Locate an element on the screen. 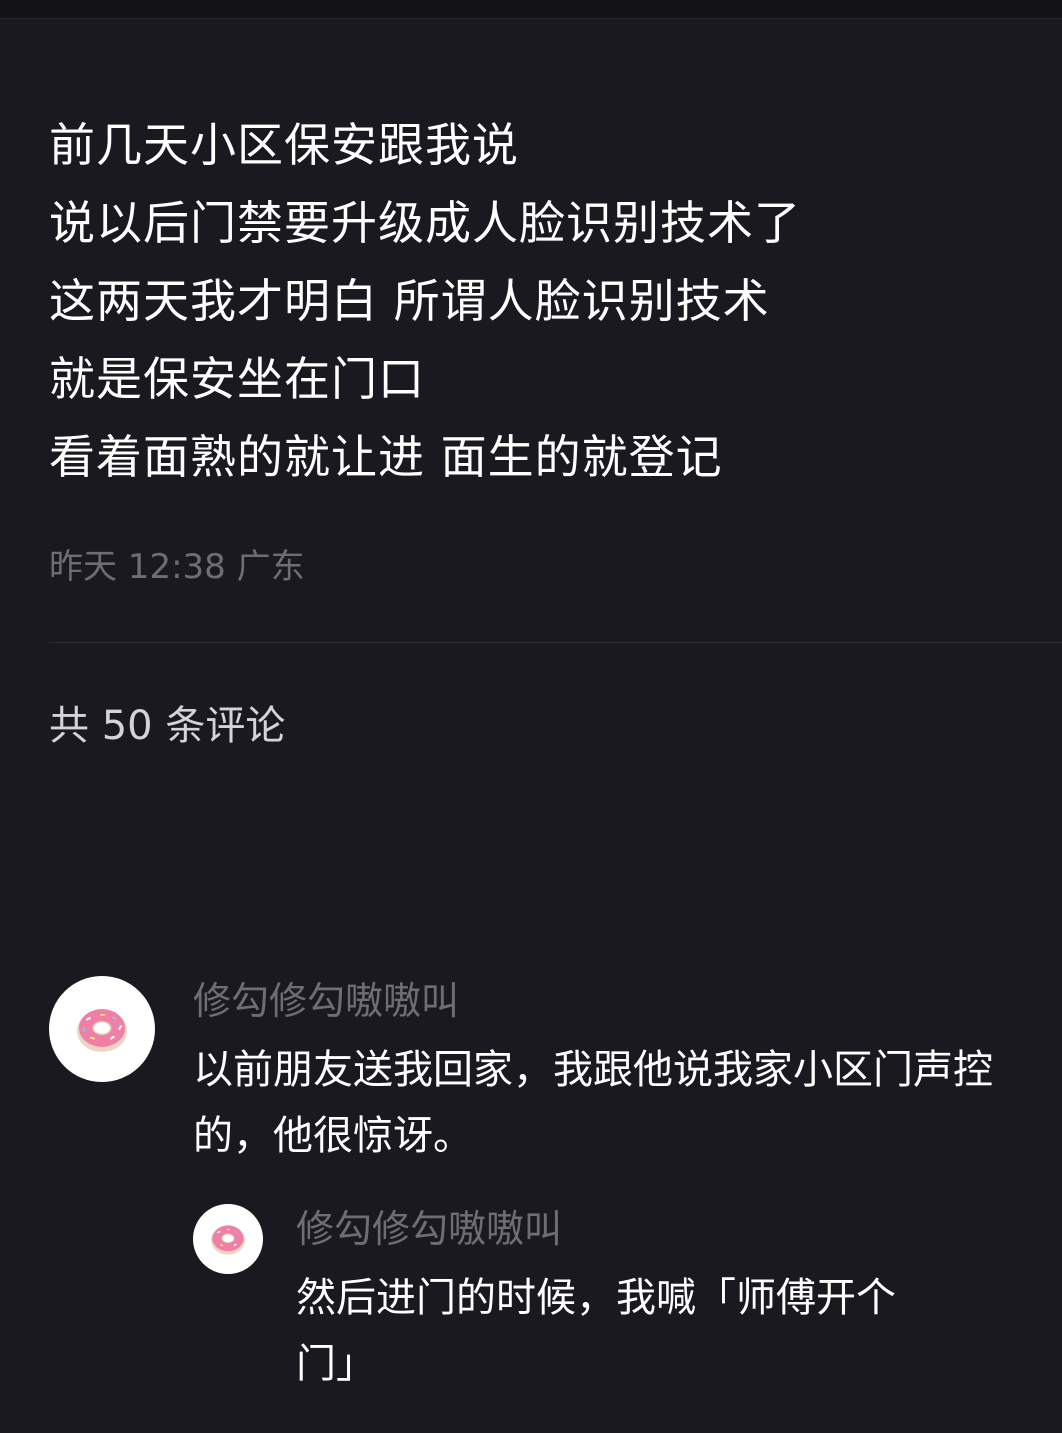  divider is located at coordinates (555, 642).